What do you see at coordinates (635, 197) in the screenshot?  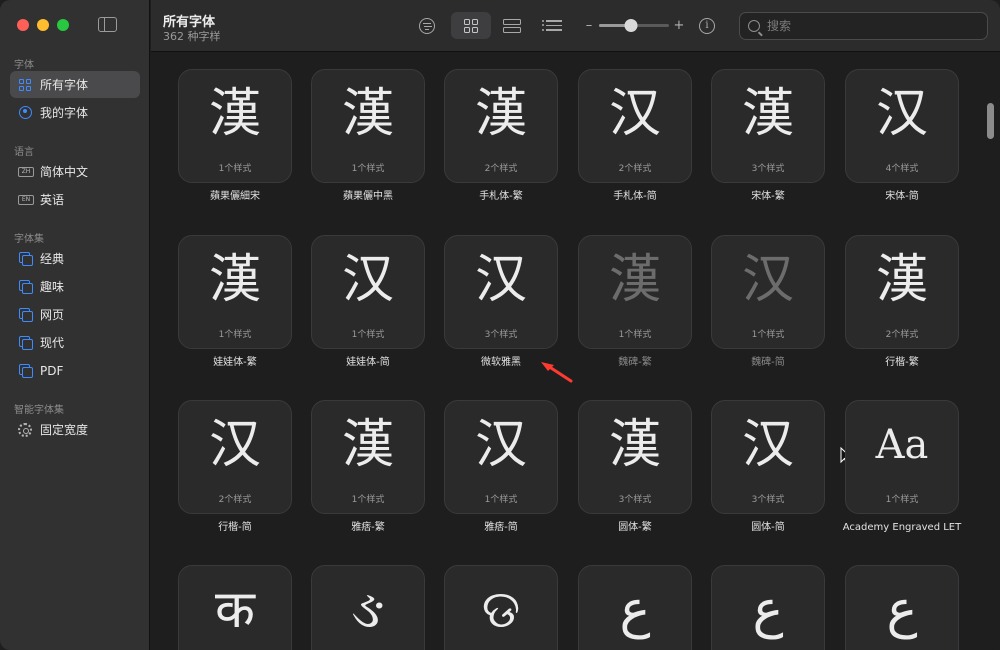 I see `font-name: 手札体-简` at bounding box center [635, 197].